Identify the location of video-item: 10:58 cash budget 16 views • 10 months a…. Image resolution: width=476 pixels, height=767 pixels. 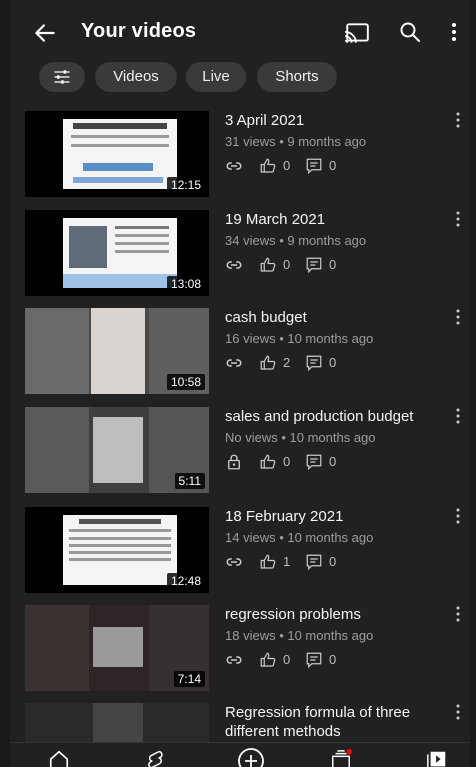
(240, 352).